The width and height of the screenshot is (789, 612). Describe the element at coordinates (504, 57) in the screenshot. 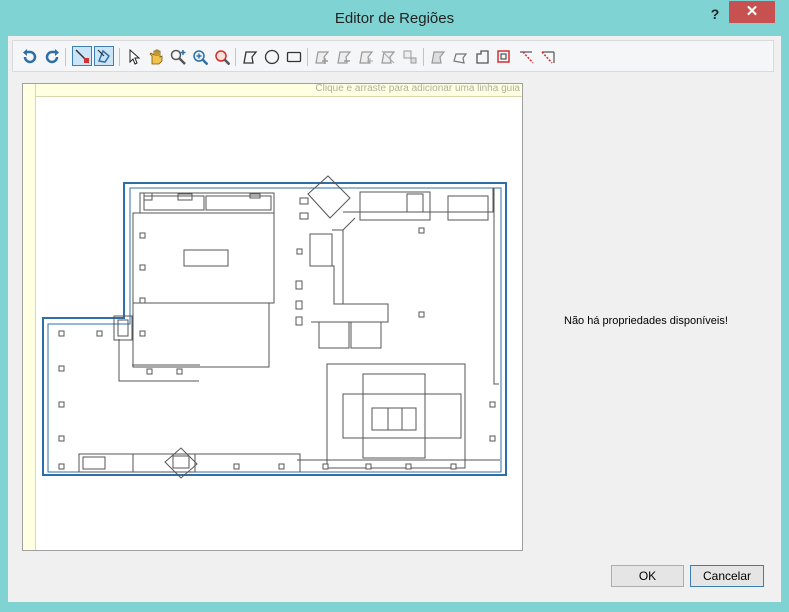

I see `intersect-icon` at that location.